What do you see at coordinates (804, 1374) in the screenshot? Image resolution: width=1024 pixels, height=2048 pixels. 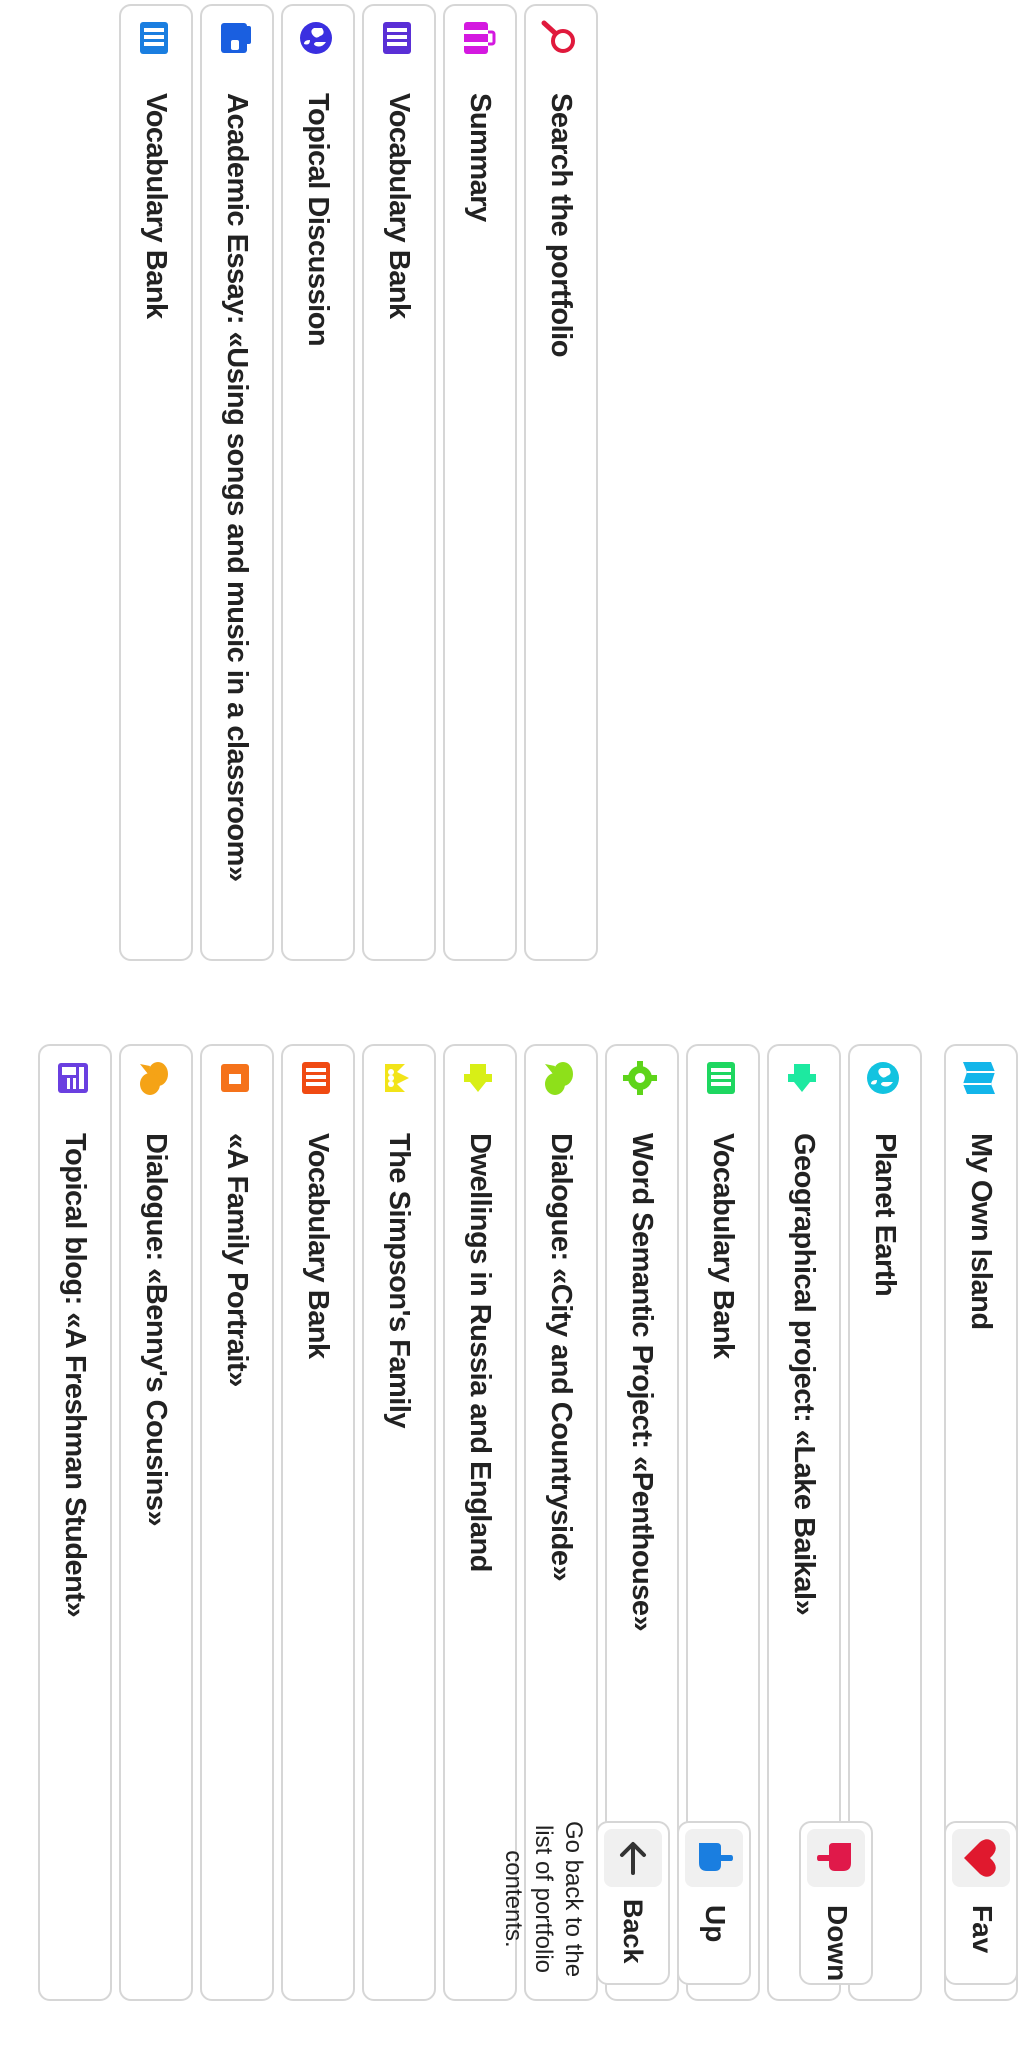 I see `portfolio-item-label: Geographical project: «Lake Baikal»` at bounding box center [804, 1374].